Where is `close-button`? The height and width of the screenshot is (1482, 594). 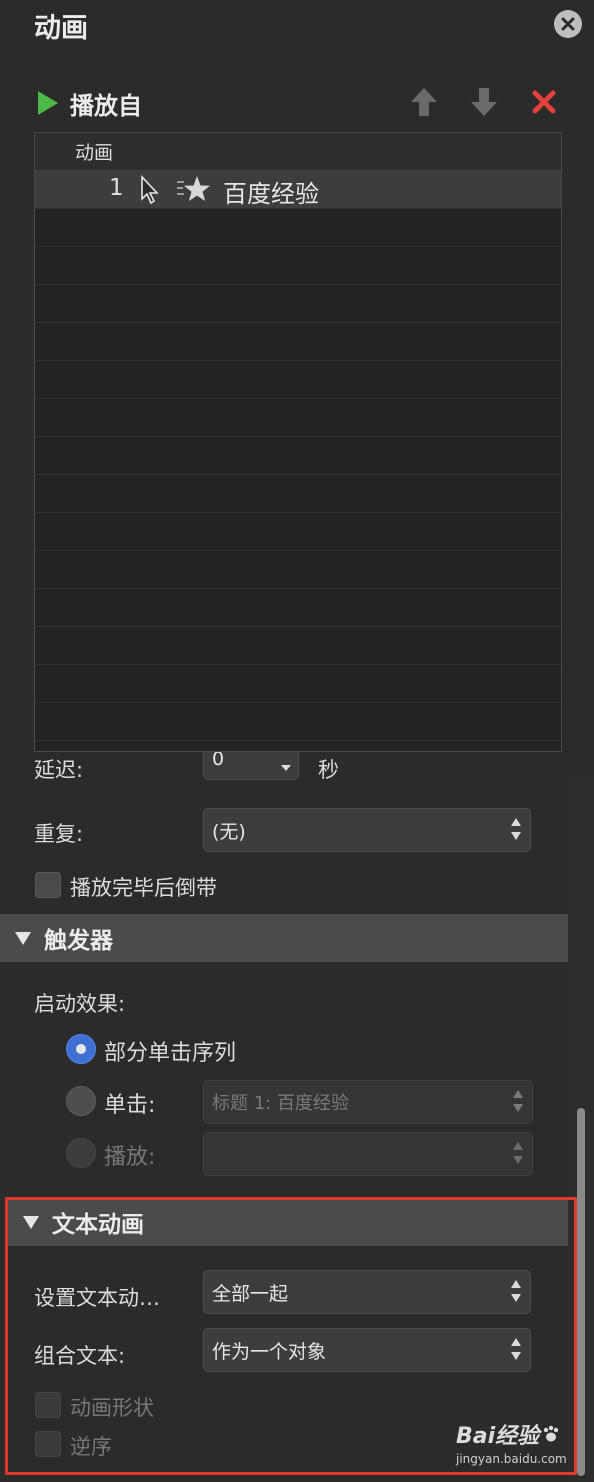 close-button is located at coordinates (568, 24).